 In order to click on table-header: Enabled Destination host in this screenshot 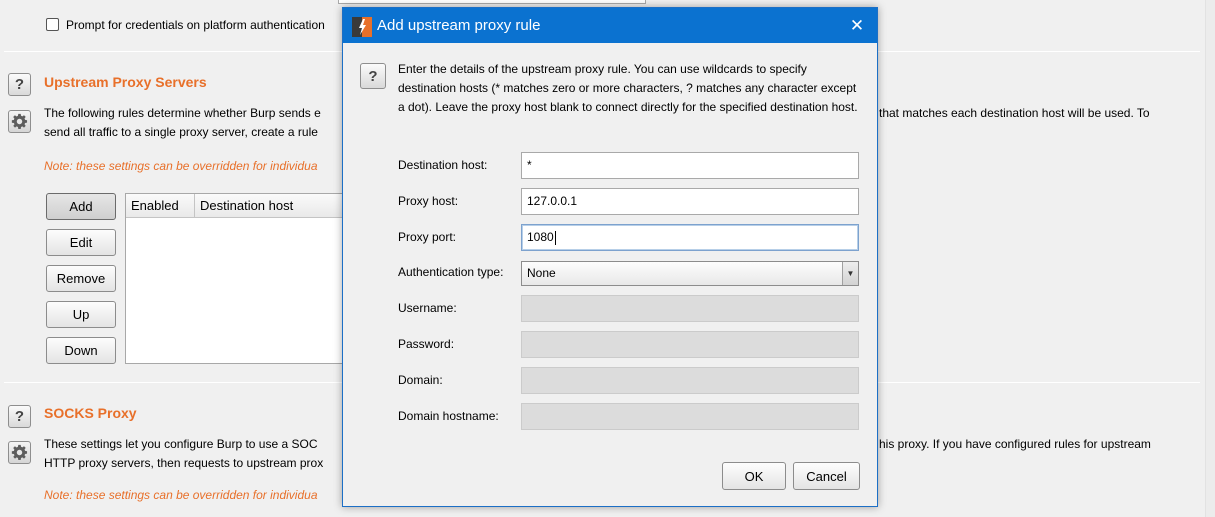, I will do `click(236, 206)`.